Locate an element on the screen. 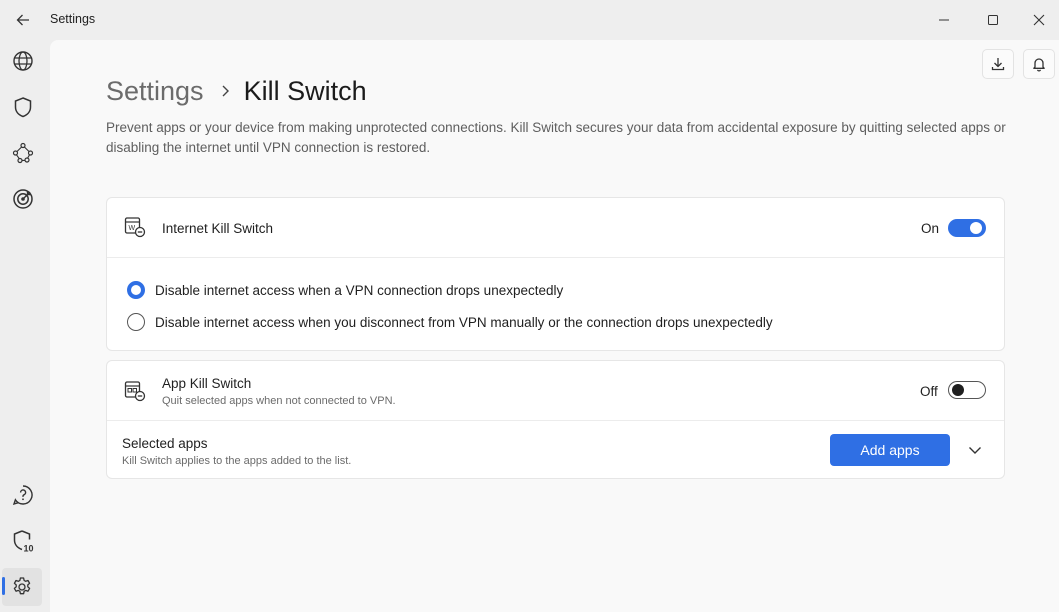 This screenshot has height=612, width=1059. app-kill-switch-icon is located at coordinates (135, 391).